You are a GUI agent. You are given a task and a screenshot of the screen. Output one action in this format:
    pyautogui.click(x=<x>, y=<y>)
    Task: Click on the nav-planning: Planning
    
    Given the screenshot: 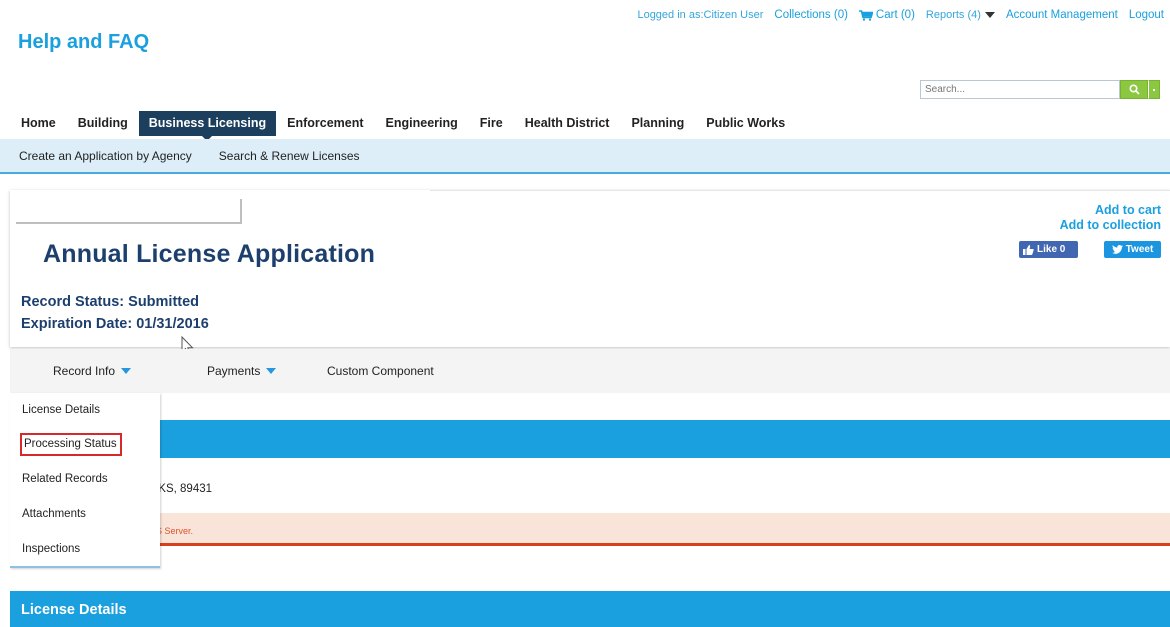 What is the action you would take?
    pyautogui.click(x=657, y=123)
    